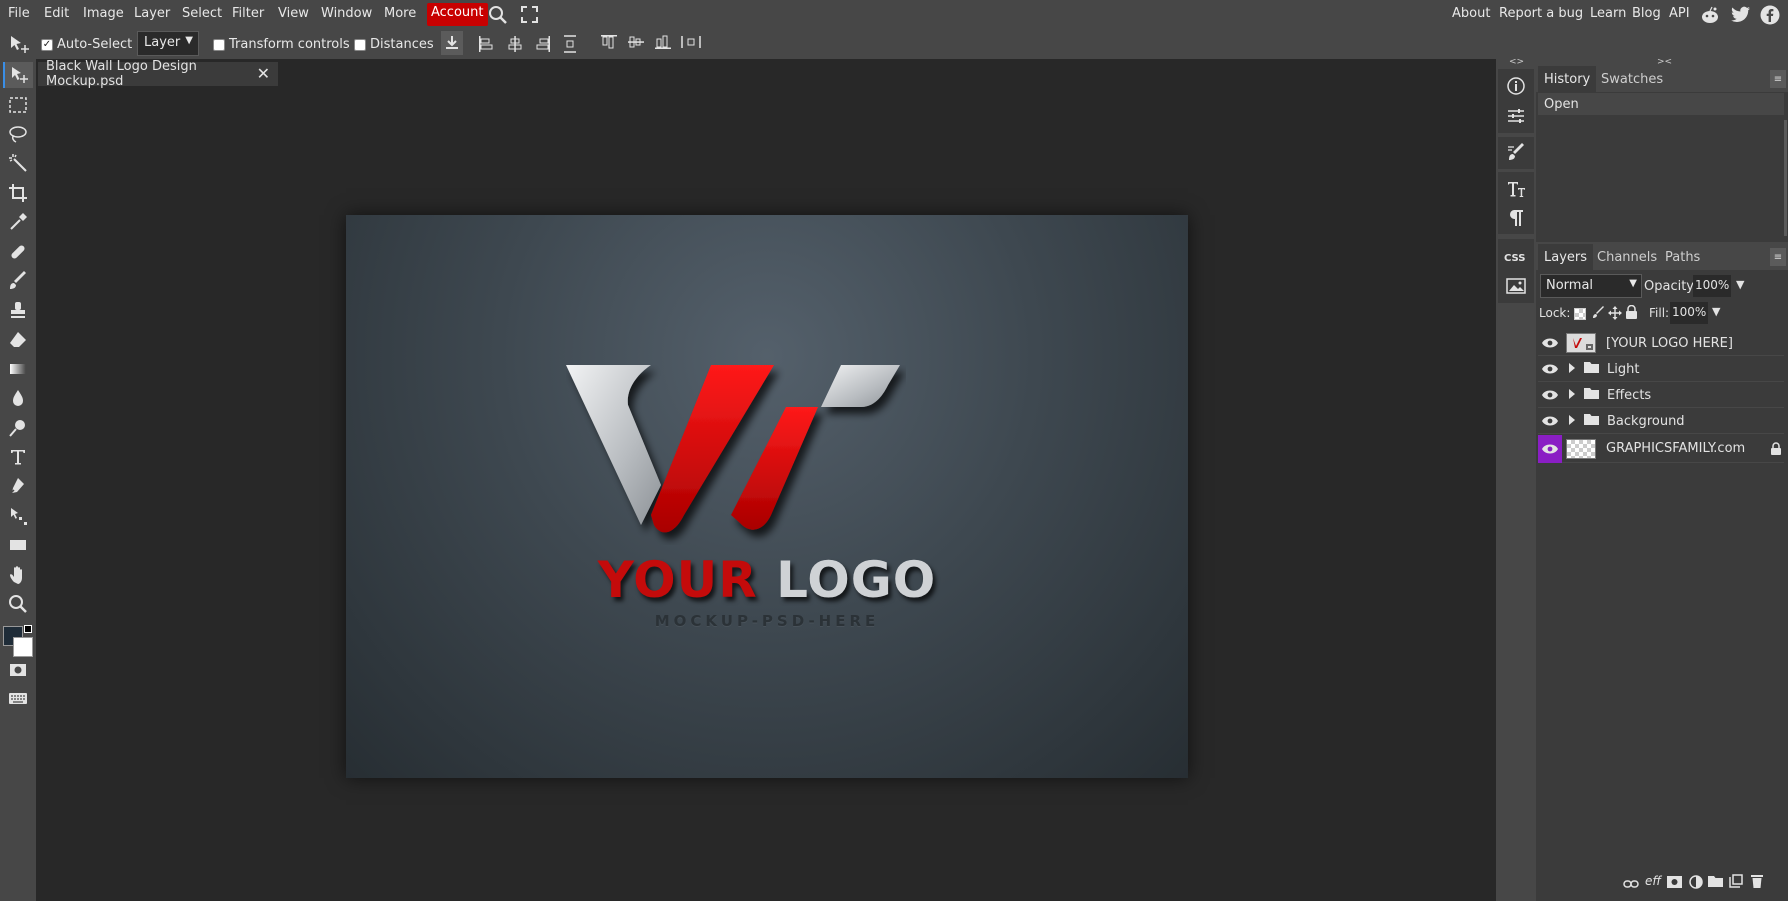 The height and width of the screenshot is (901, 1788). Describe the element at coordinates (1712, 286) in the screenshot. I see `opacity-input: 100%` at that location.